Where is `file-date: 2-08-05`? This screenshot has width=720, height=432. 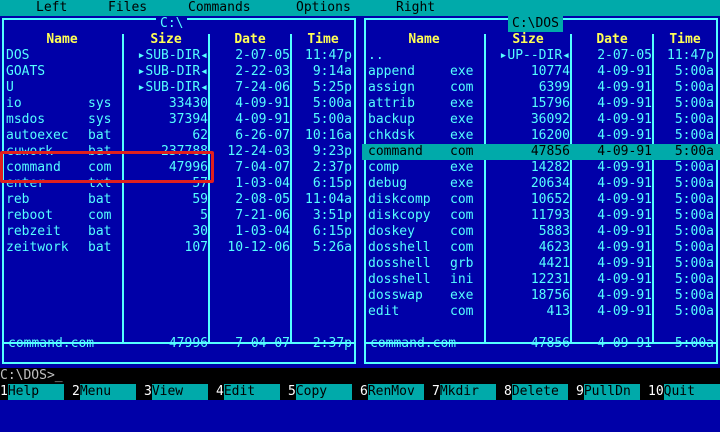
file-date: 2-08-05 is located at coordinates (262, 199).